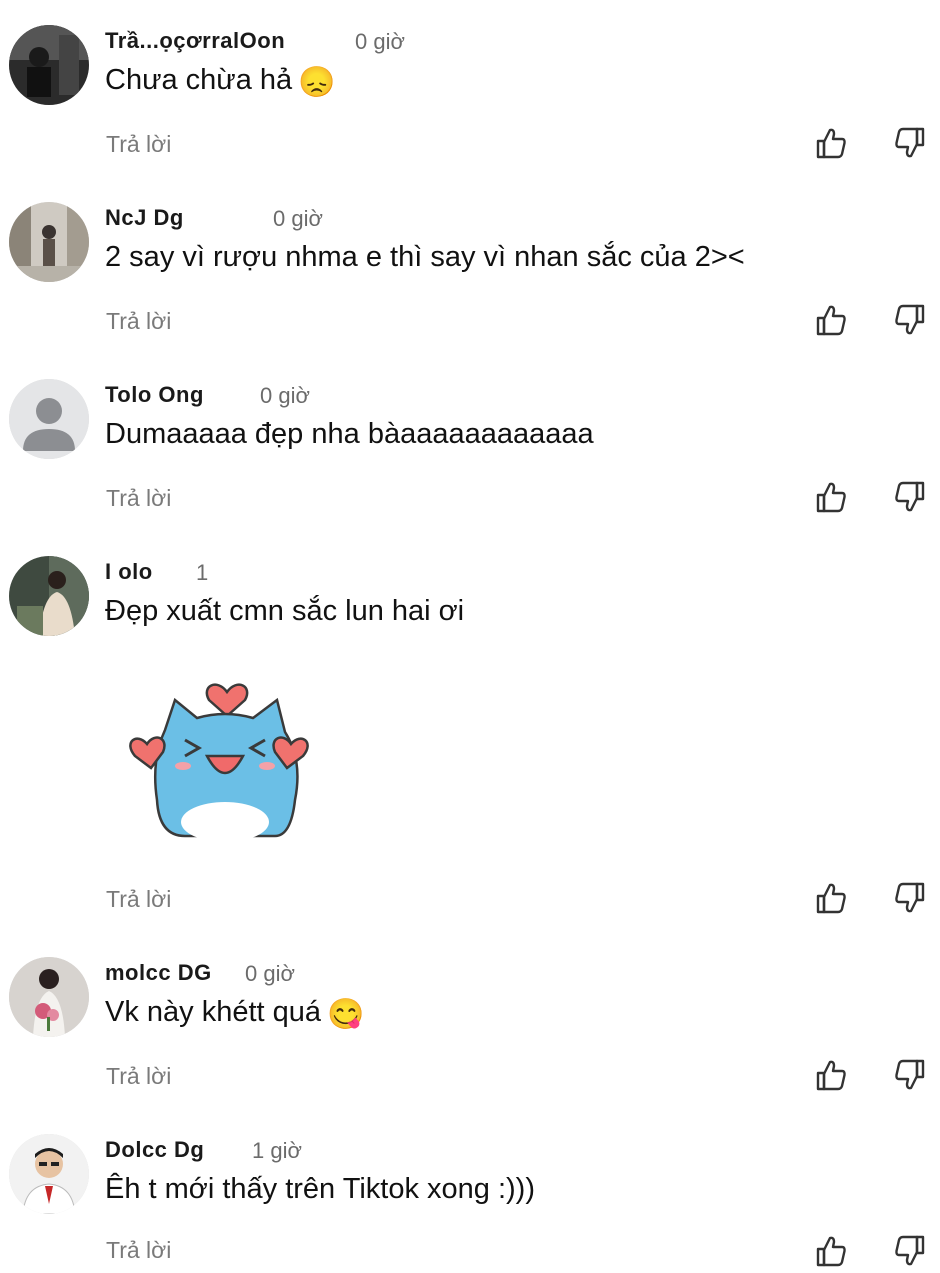 Image resolution: width=940 pixels, height=1273 pixels. What do you see at coordinates (213, 1012) in the screenshot?
I see `comment-text-content: Vk này khétt quá` at bounding box center [213, 1012].